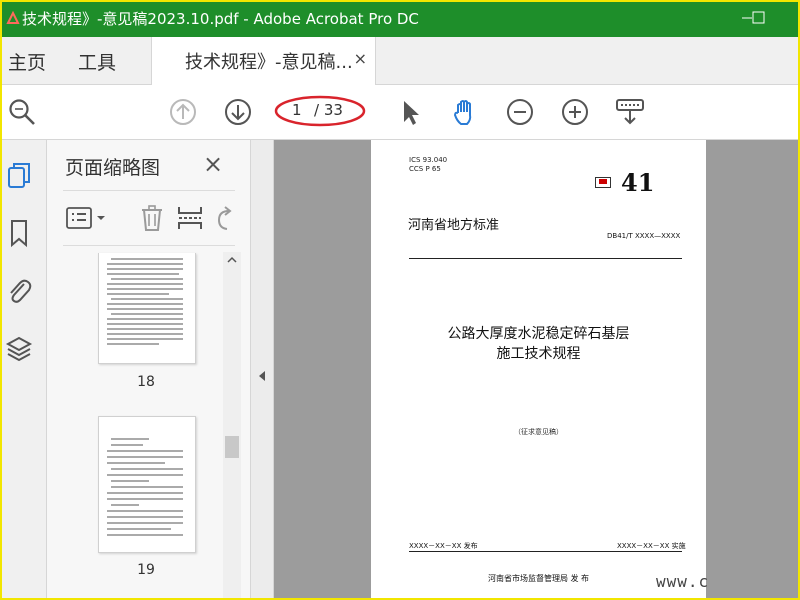 The height and width of the screenshot is (600, 800). What do you see at coordinates (190, 218) in the screenshot?
I see `insert-page-icon` at bounding box center [190, 218].